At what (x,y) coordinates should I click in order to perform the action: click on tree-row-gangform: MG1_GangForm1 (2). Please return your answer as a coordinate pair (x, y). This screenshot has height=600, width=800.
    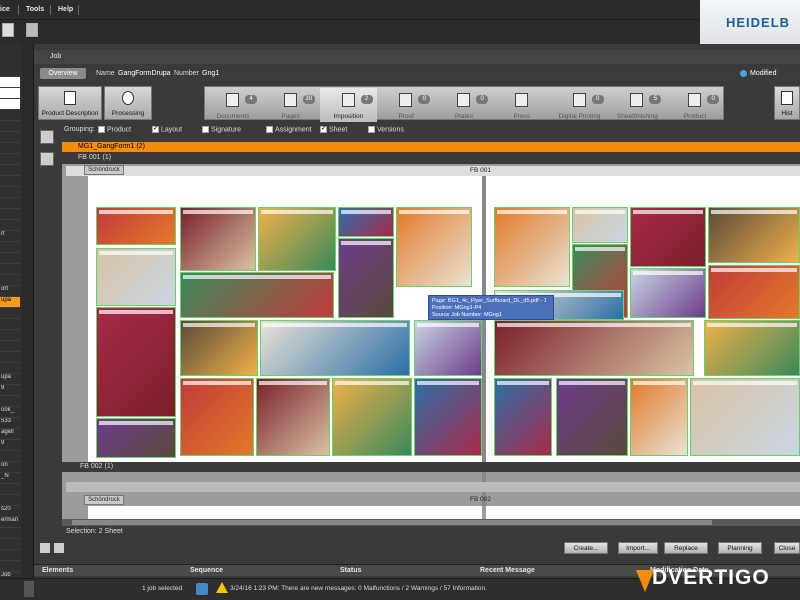
    Looking at the image, I should click on (431, 147).